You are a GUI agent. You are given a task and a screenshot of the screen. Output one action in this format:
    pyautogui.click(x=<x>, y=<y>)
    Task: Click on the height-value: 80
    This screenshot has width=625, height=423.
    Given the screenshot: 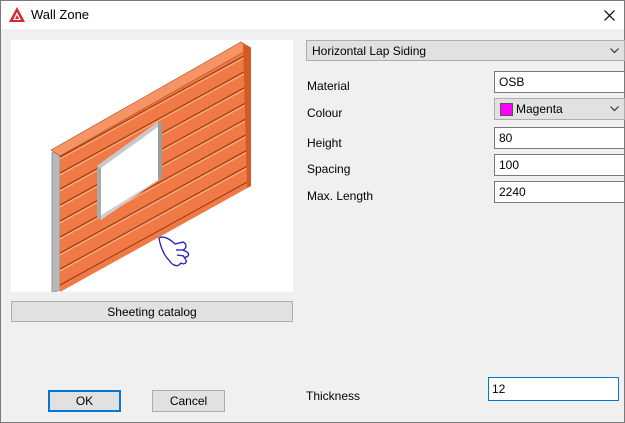 What is the action you would take?
    pyautogui.click(x=506, y=138)
    